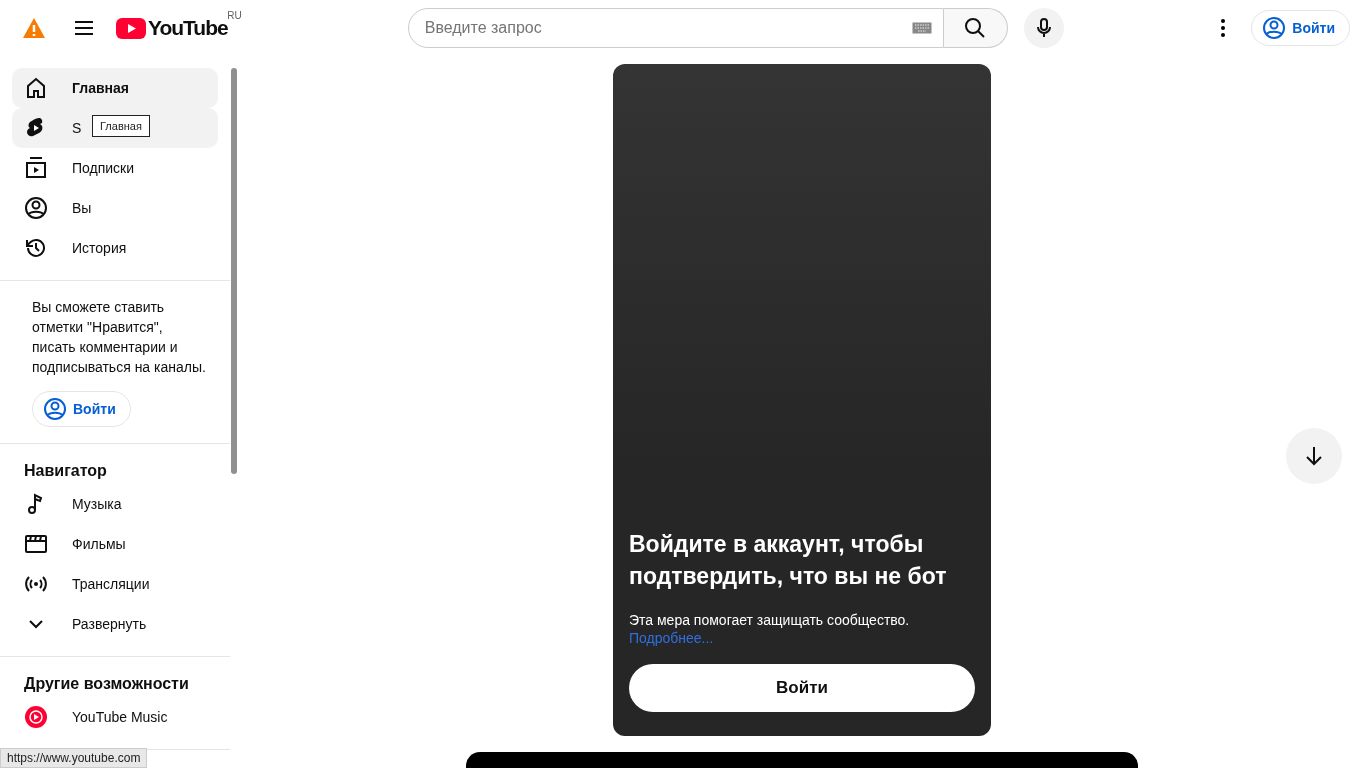 This screenshot has width=1366, height=768. Describe the element at coordinates (36, 168) in the screenshot. I see `subscriptions-icon` at that location.